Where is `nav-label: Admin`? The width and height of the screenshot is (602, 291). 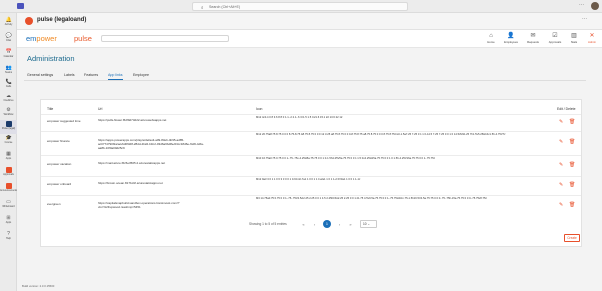
nav-label: Admin is located at coordinates (592, 42).